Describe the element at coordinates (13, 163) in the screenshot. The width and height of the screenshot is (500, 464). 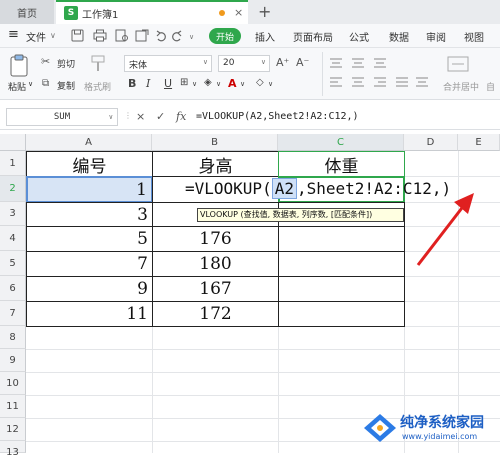
I see `row-header: 1` at that location.